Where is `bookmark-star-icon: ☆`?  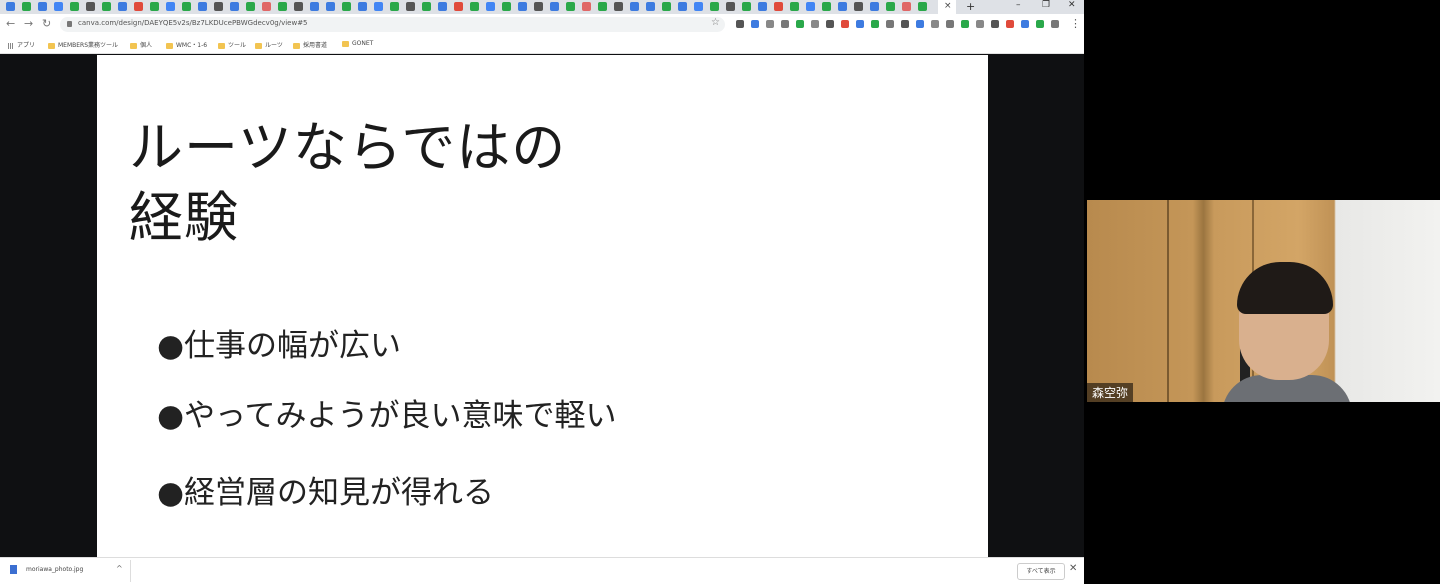 bookmark-star-icon: ☆ is located at coordinates (715, 22).